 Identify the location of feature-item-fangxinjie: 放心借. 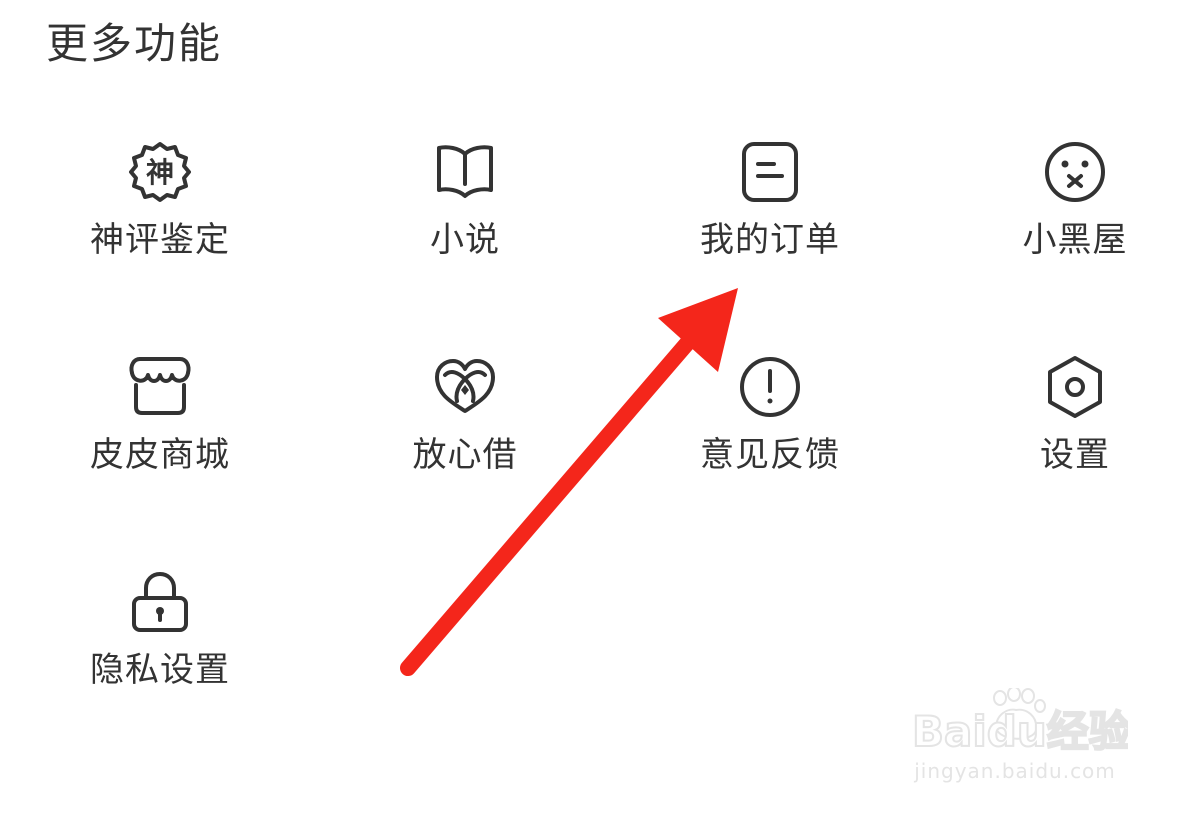
(465, 435).